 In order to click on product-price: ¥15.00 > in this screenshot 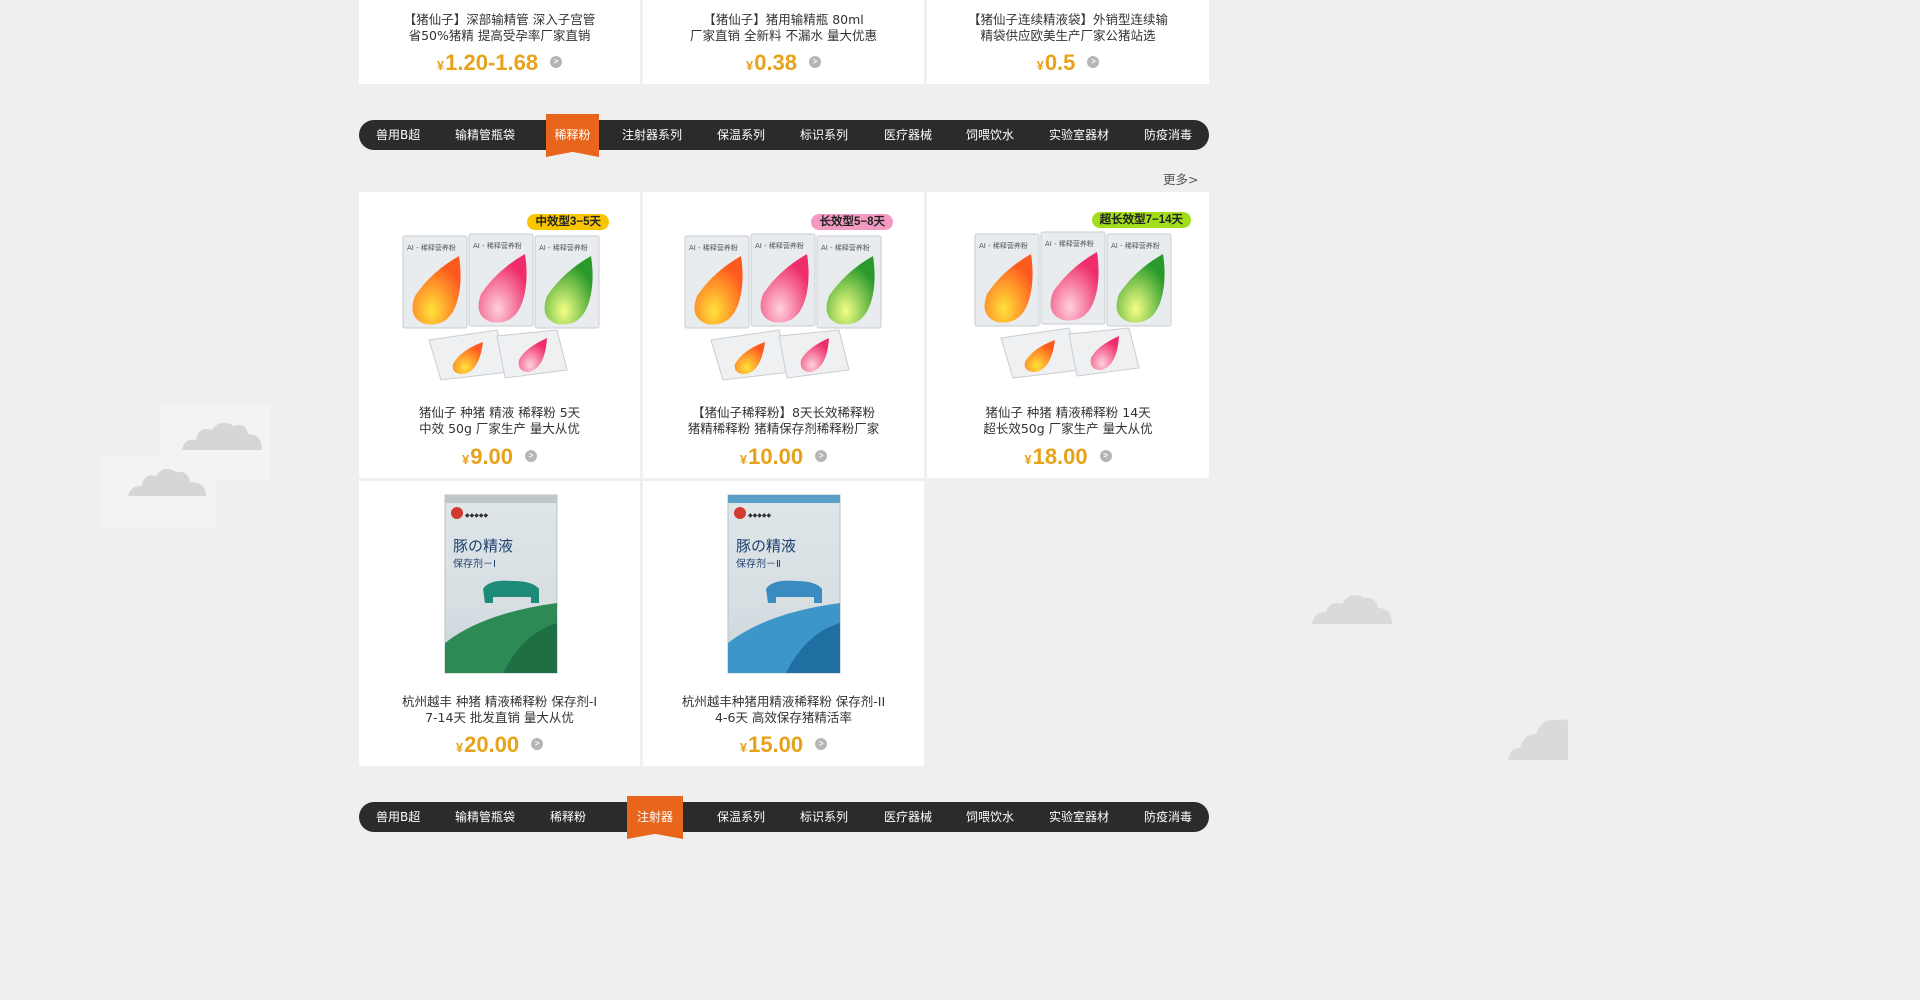, I will do `click(783, 746)`.